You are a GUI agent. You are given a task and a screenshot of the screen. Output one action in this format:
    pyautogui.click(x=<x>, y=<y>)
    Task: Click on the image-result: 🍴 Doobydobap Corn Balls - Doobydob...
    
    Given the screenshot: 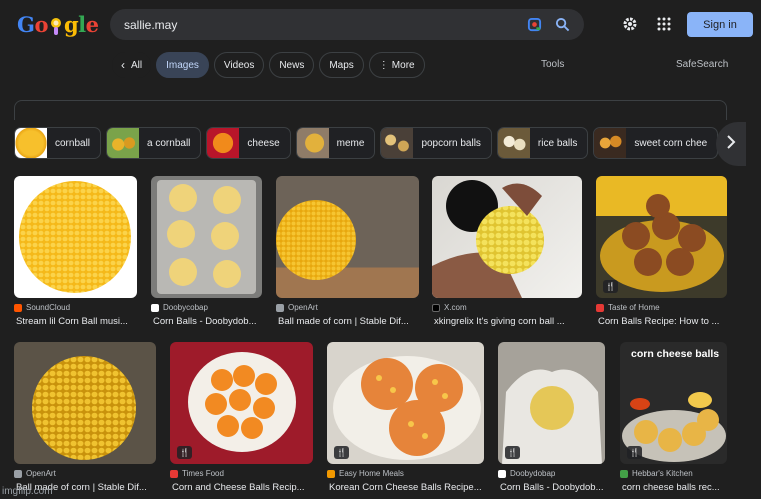 What is the action you would take?
    pyautogui.click(x=552, y=420)
    